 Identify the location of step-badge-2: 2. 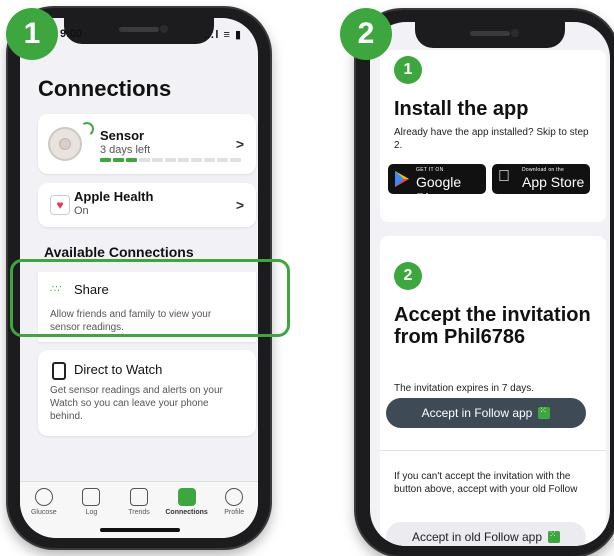
(366, 34).